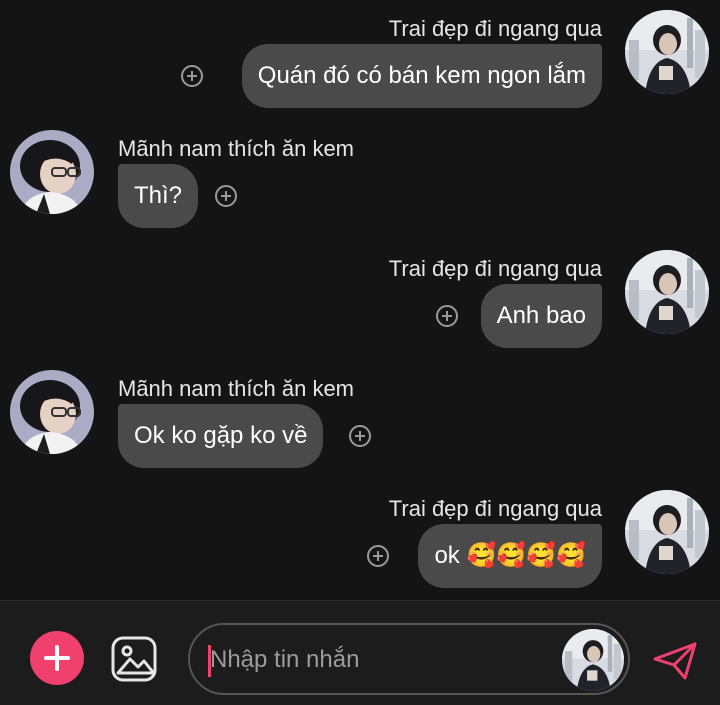 This screenshot has height=705, width=720. Describe the element at coordinates (134, 659) in the screenshot. I see `image-icon` at that location.